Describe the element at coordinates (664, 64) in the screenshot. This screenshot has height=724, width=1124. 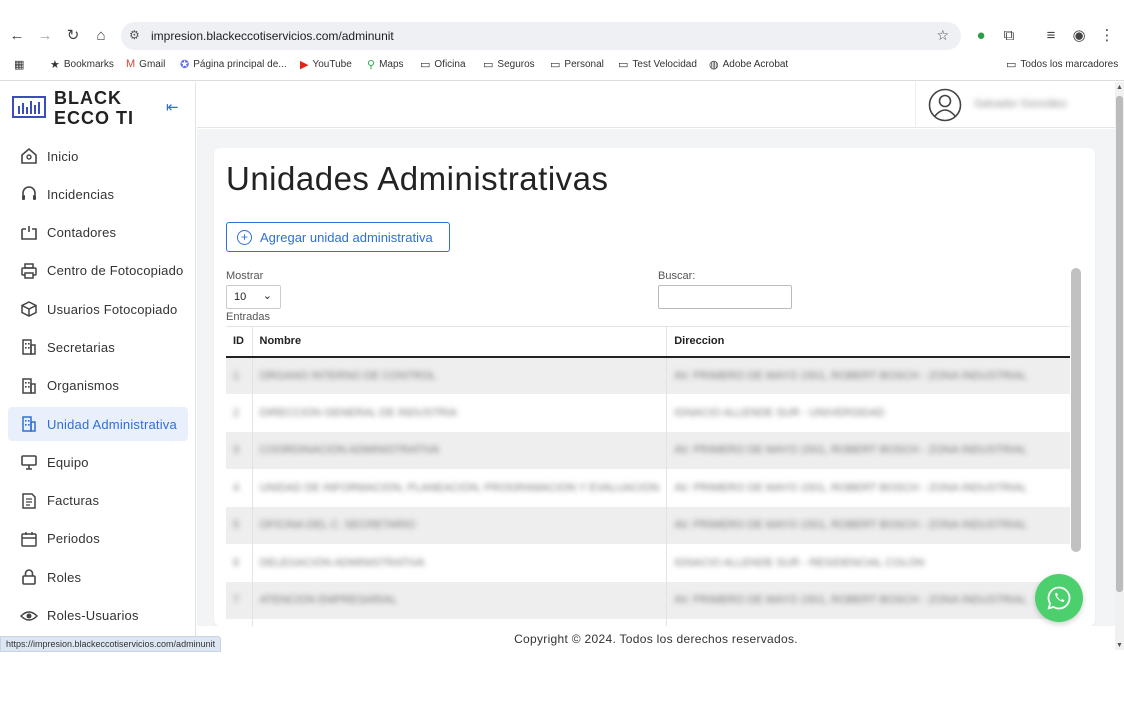
I see `bookmark-label: Test Velocidad` at that location.